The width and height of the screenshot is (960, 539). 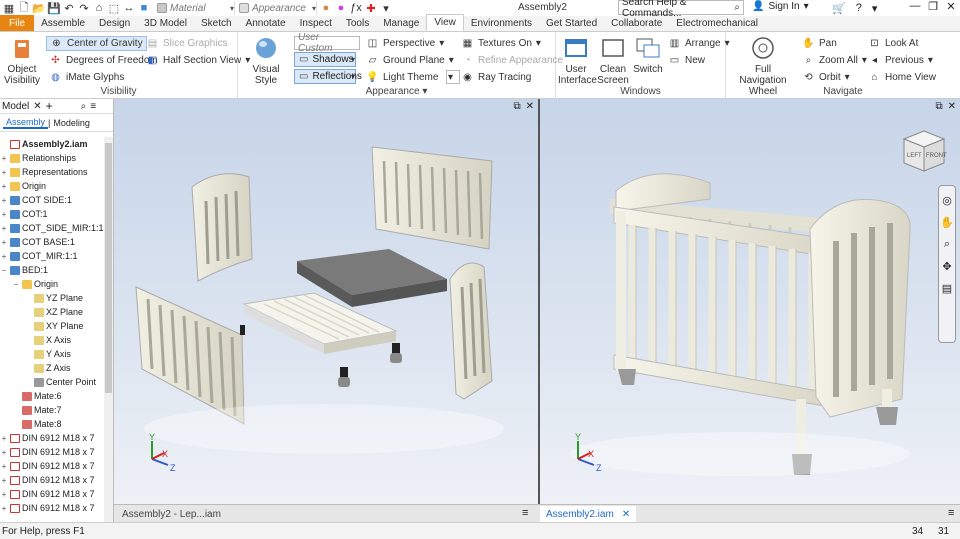 What do you see at coordinates (52, 144) in the screenshot?
I see `tree-item: Assembly2.iam` at bounding box center [52, 144].